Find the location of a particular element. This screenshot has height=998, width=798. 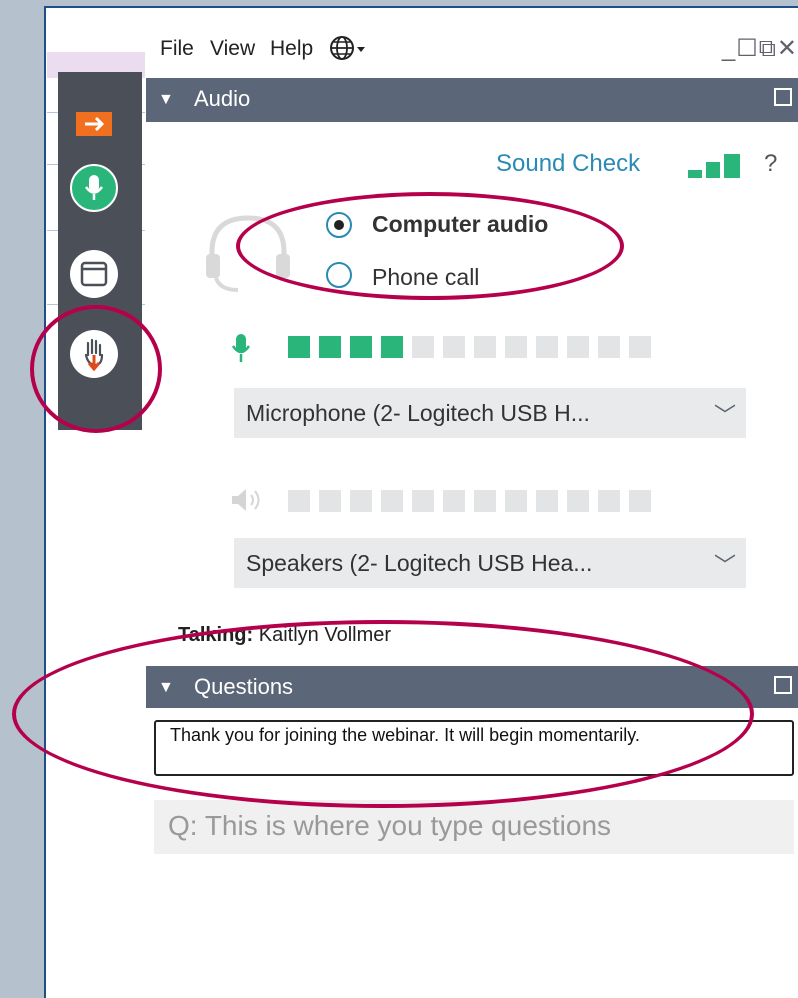

arrow-right-icon is located at coordinates (94, 124).